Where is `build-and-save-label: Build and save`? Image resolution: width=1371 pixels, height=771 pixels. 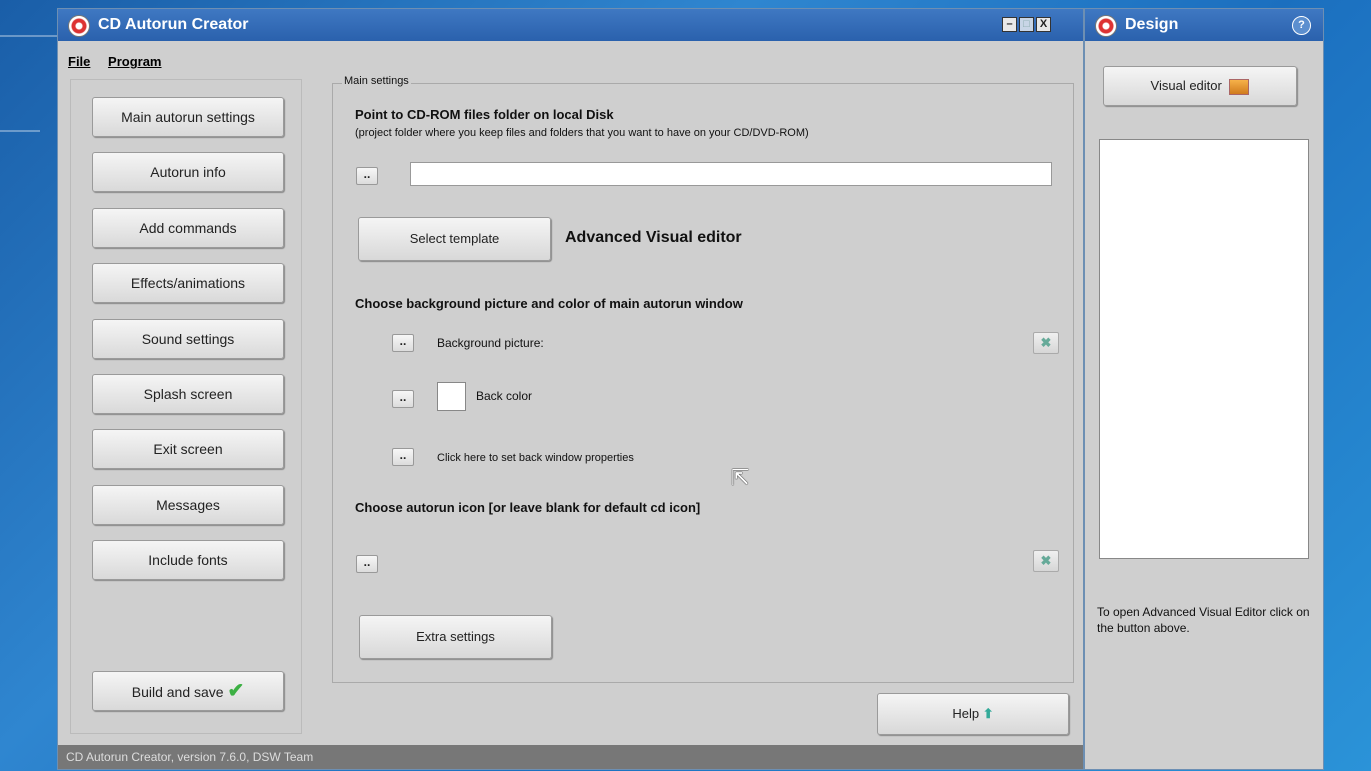
build-and-save-label: Build and save is located at coordinates (177, 692).